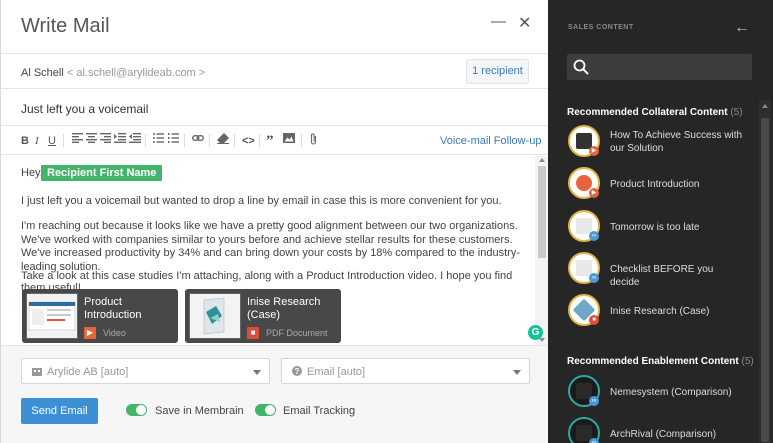 The image size is (773, 443). What do you see at coordinates (498, 22) in the screenshot?
I see `minimize-icon: —` at bounding box center [498, 22].